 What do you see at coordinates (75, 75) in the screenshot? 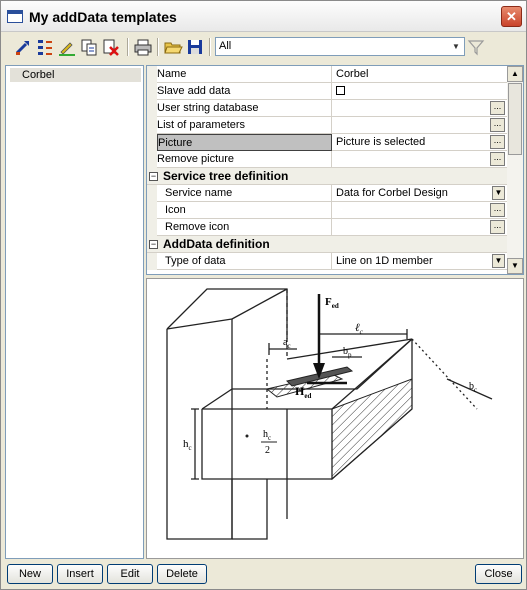
I see `tree-item-corbel: Corbel` at bounding box center [75, 75].